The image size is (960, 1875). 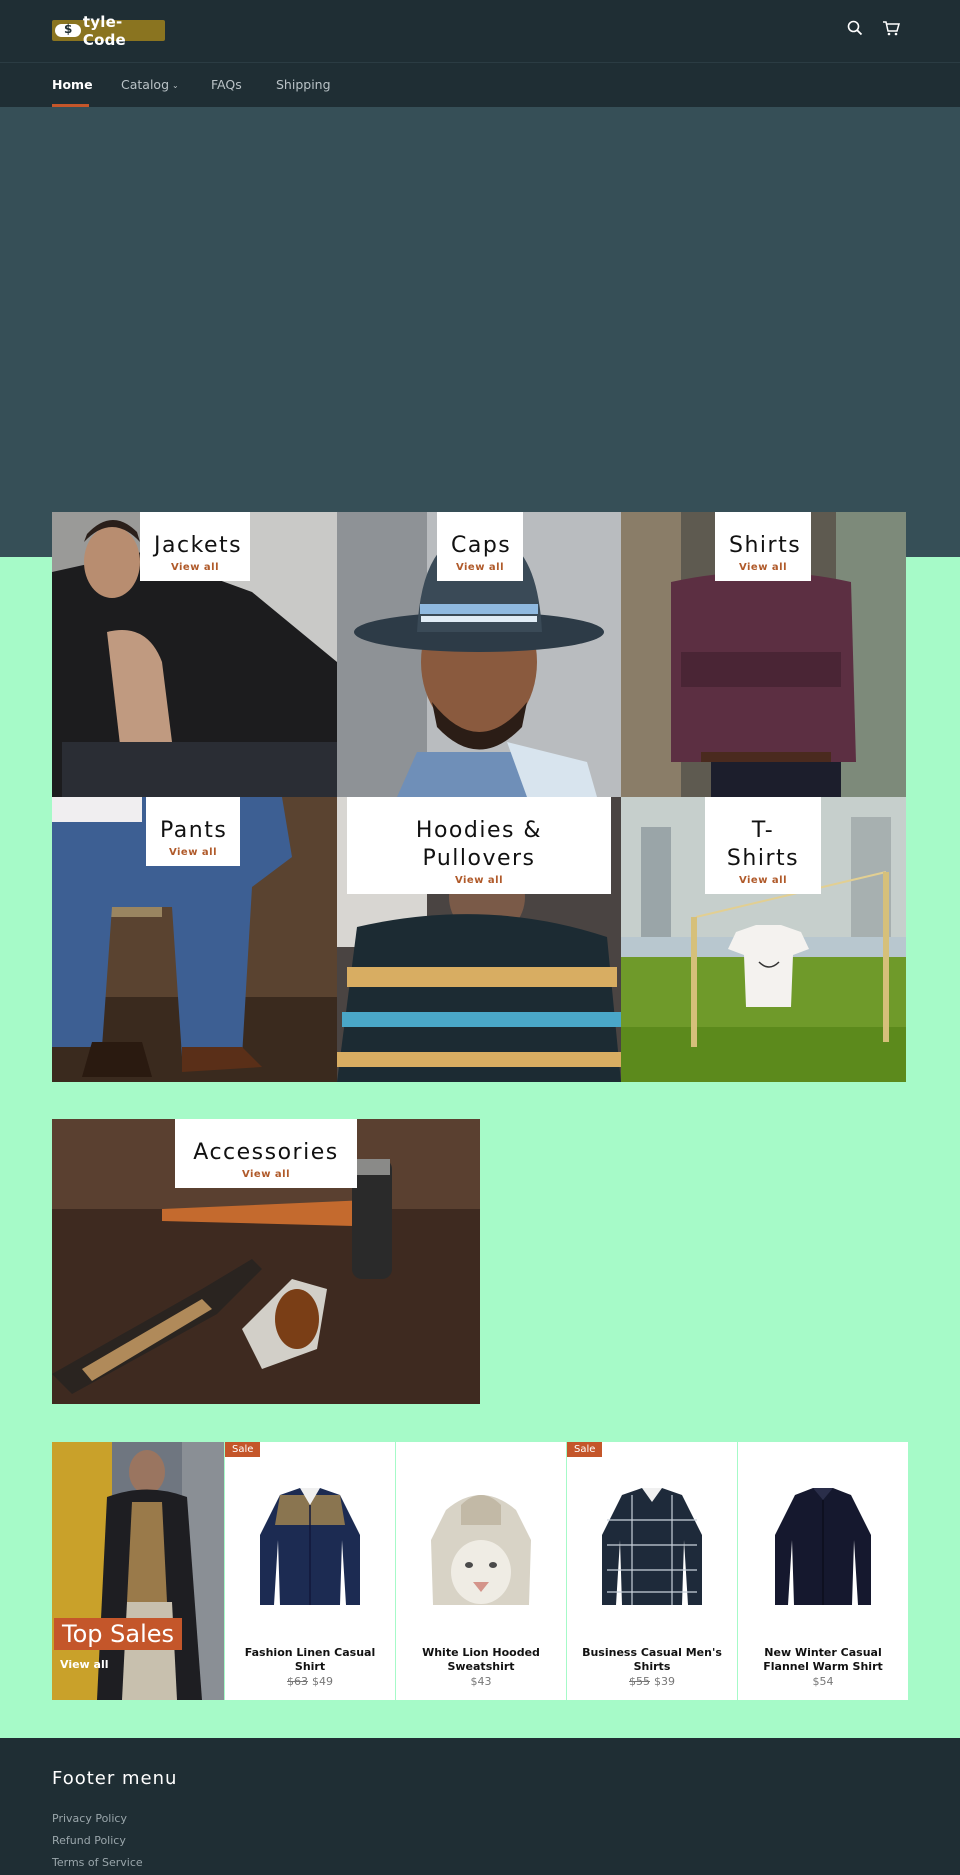 I want to click on footer-link-refund-policy: Refund Policy, so click(x=89, y=1840).